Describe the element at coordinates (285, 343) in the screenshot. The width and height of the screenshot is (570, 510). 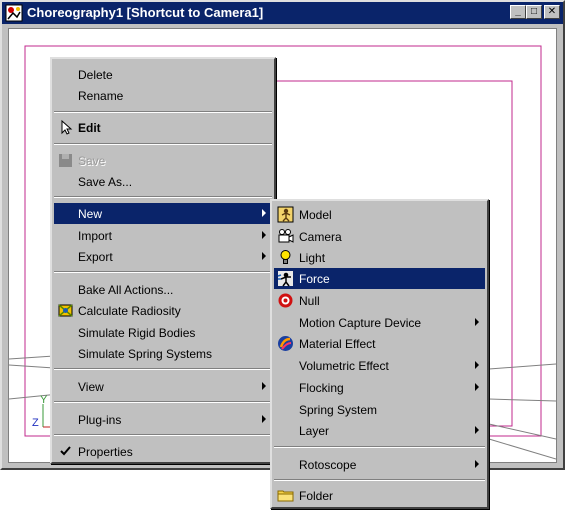
I see `material-effect-icon` at that location.